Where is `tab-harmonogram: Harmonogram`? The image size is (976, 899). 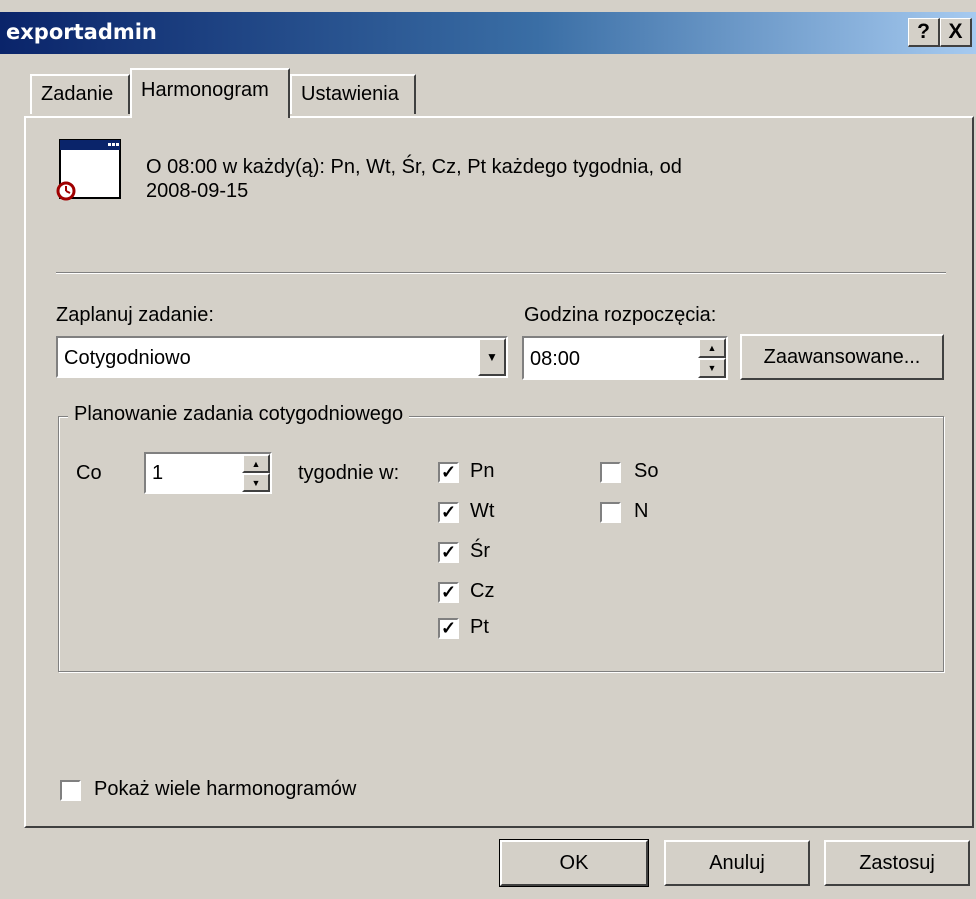 tab-harmonogram: Harmonogram is located at coordinates (210, 93).